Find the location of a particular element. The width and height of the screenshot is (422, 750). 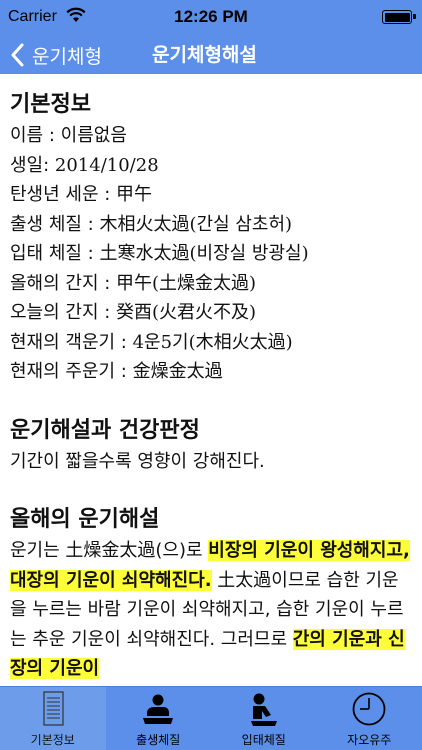

tab-label: 자오유주 is located at coordinates (369, 740).